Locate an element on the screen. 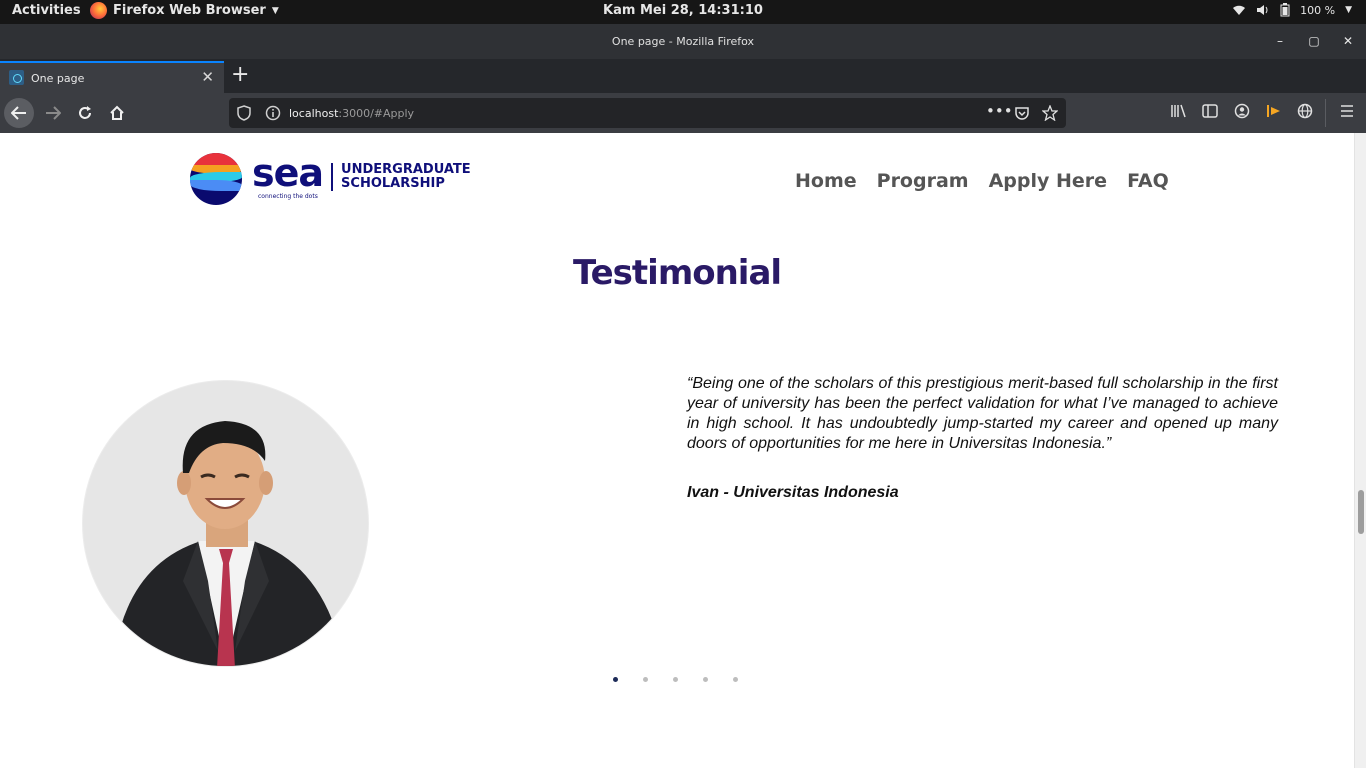 This screenshot has height=768, width=1366. back-button is located at coordinates (19, 113).